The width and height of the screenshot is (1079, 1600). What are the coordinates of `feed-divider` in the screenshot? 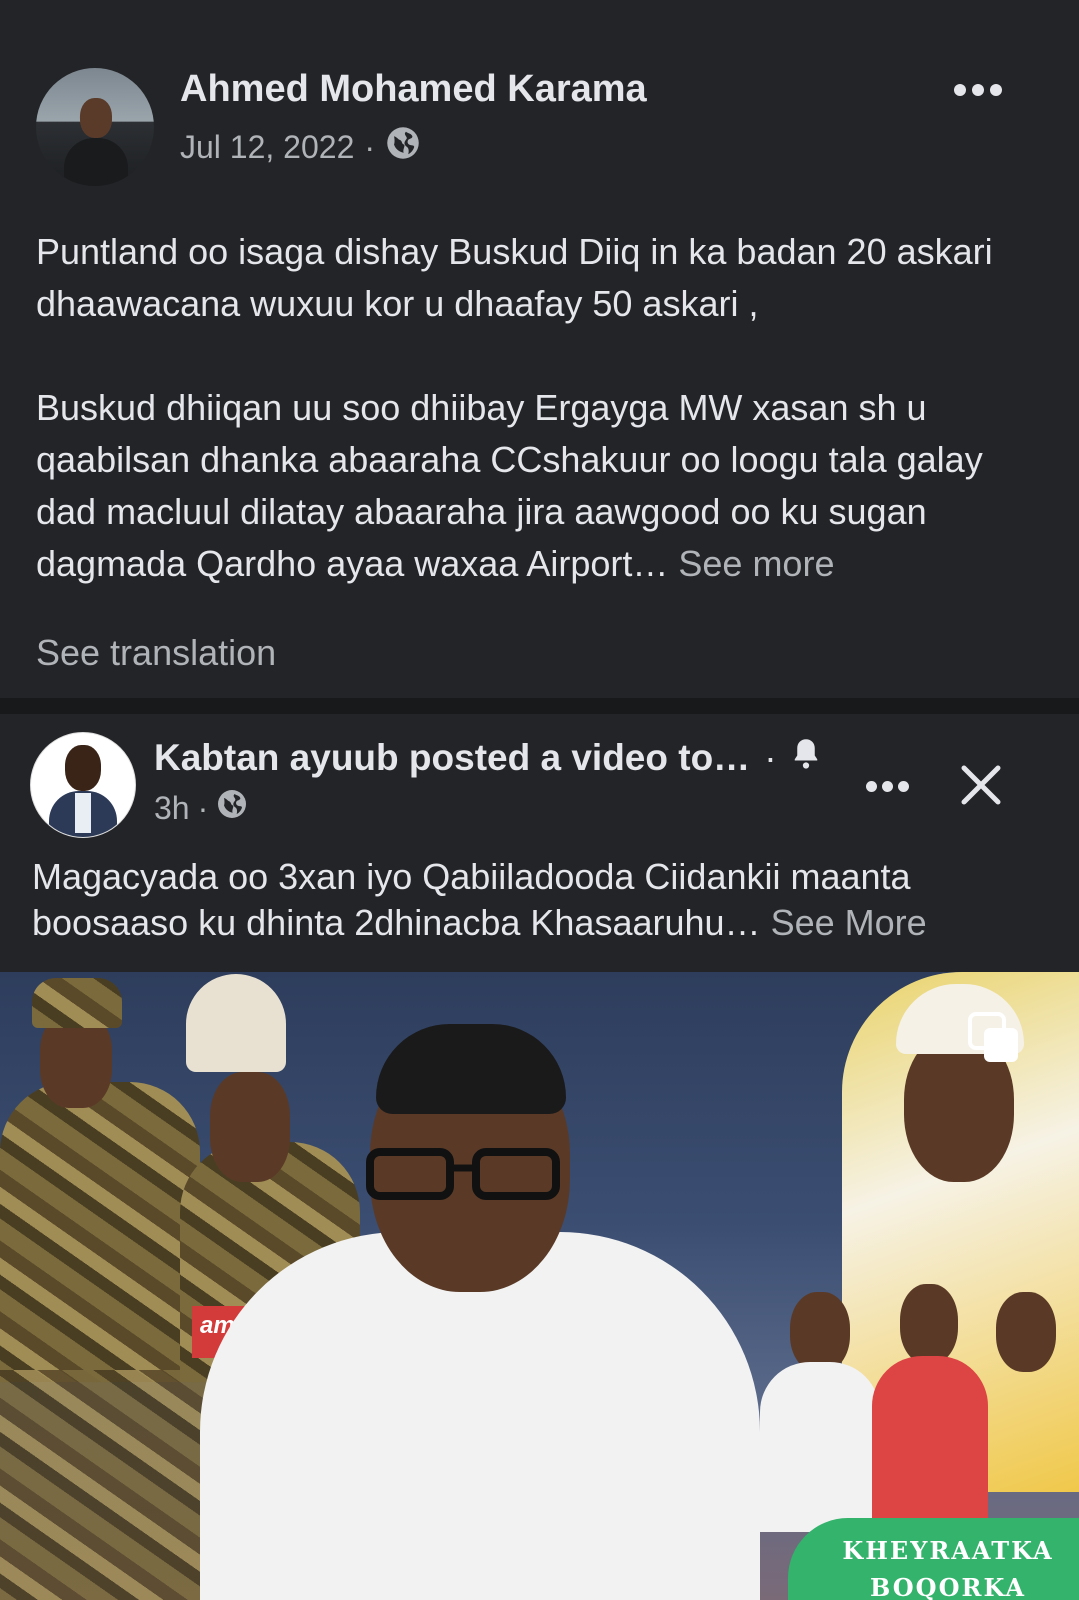 It's located at (539, 706).